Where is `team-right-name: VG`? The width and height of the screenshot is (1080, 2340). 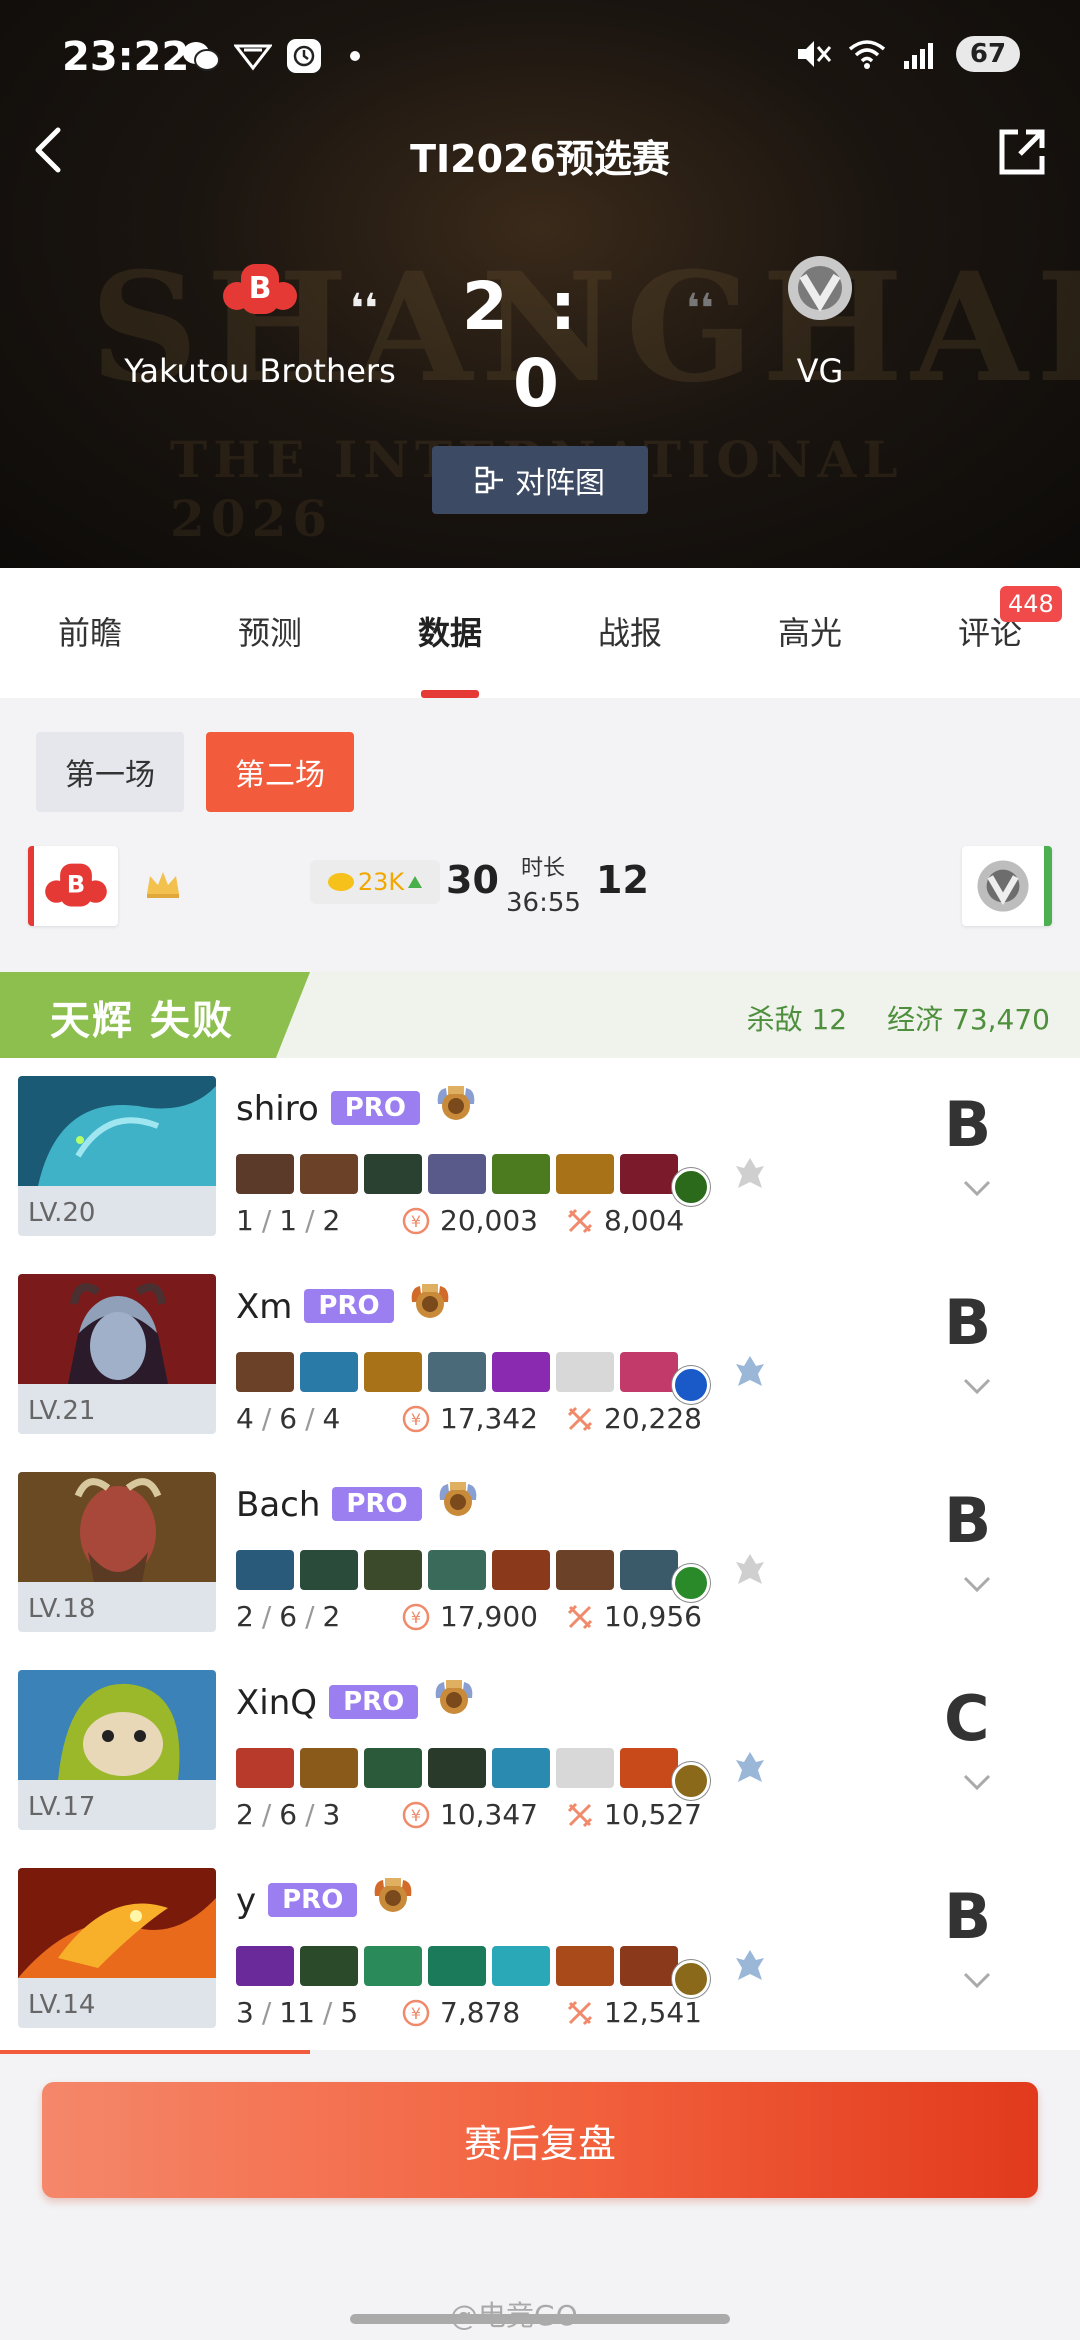 team-right-name: VG is located at coordinates (820, 371).